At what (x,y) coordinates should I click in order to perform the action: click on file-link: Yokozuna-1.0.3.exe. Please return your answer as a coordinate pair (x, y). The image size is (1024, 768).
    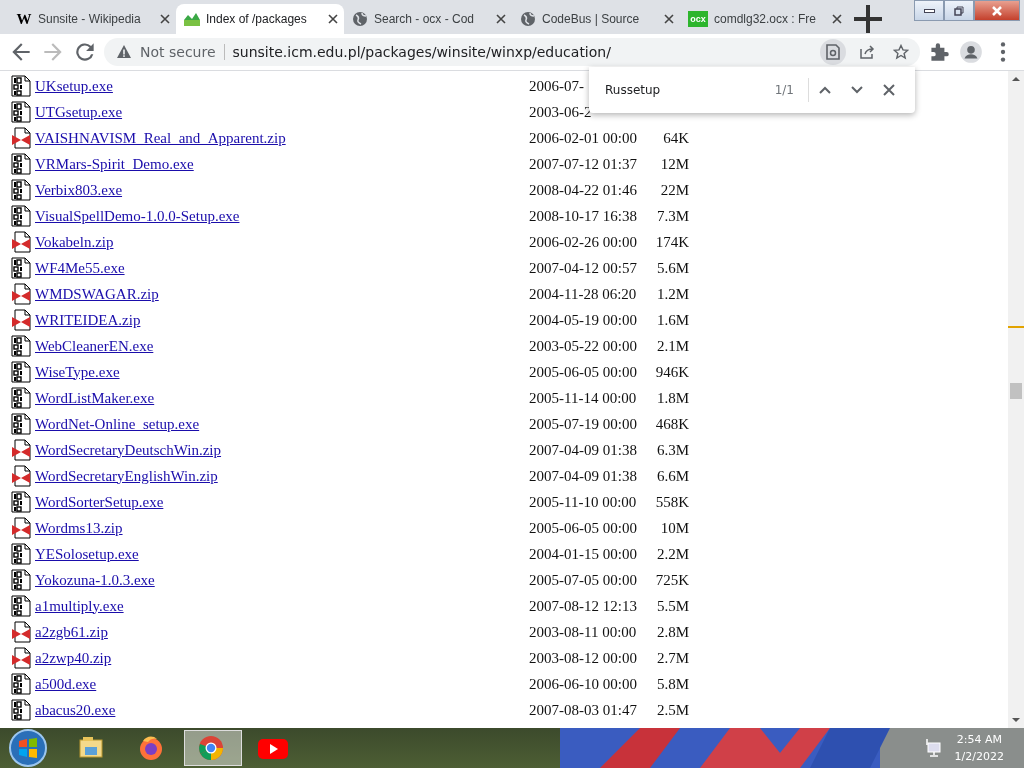
    Looking at the image, I should click on (282, 580).